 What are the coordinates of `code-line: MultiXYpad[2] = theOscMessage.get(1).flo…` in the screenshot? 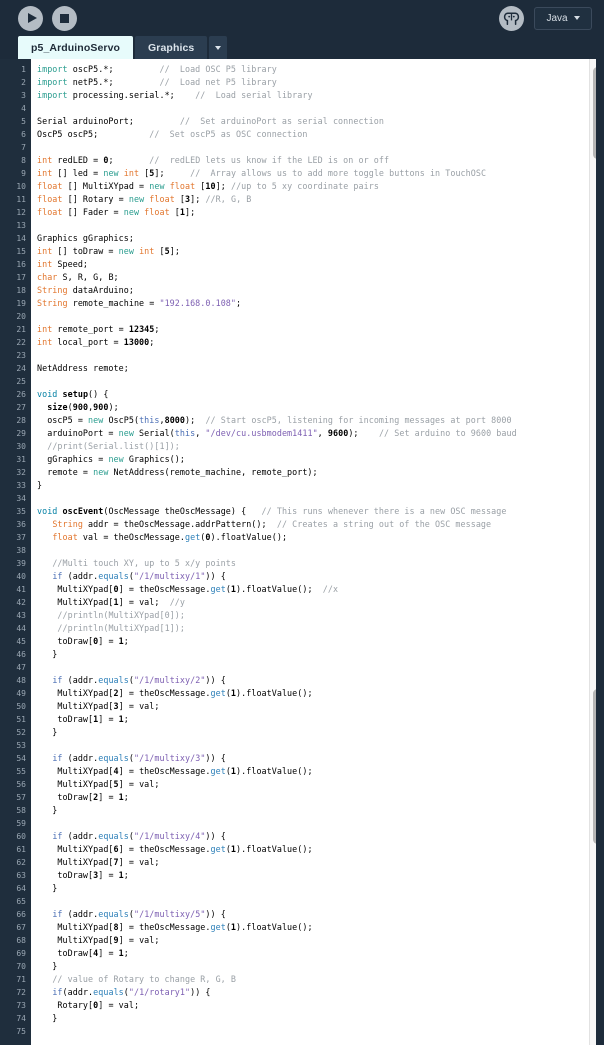 It's located at (320, 693).